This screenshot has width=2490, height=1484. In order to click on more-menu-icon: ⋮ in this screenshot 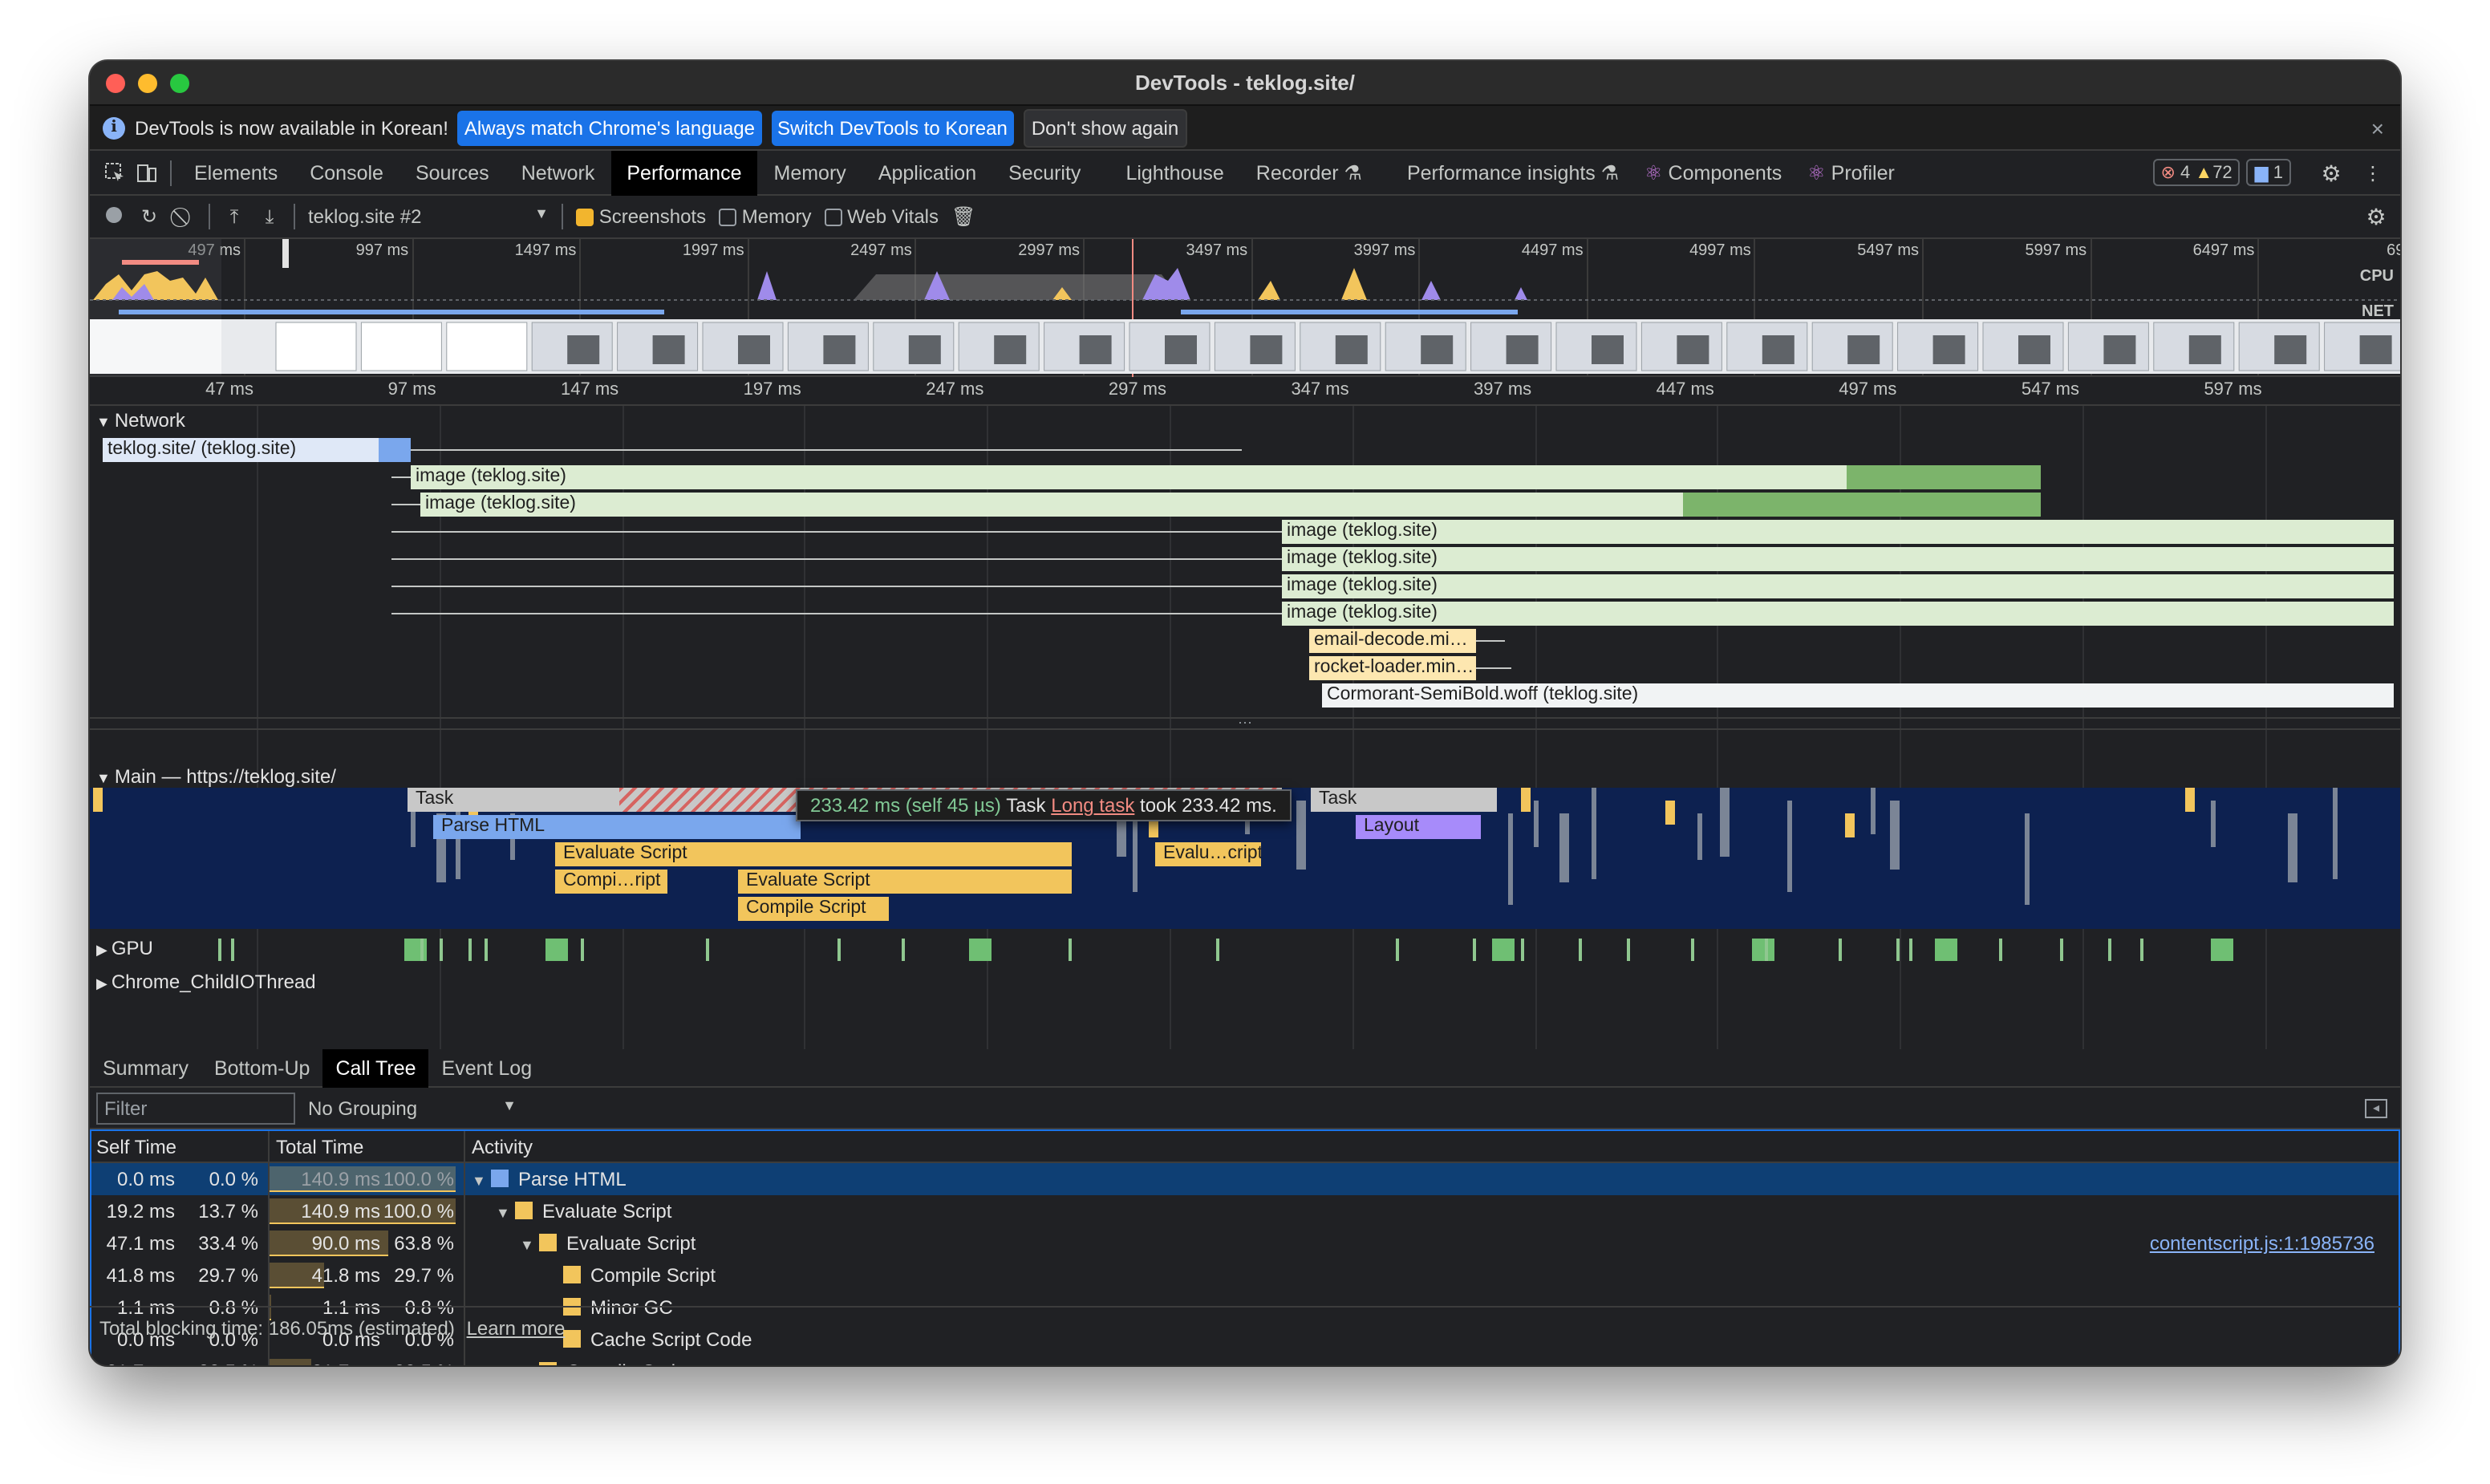, I will do `click(2373, 173)`.